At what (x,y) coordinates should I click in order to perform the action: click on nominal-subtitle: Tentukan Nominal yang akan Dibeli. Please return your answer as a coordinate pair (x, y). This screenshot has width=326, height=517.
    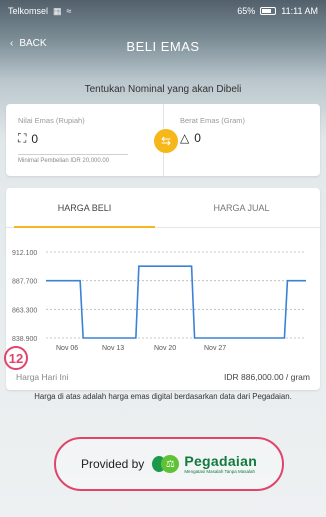
    Looking at the image, I should click on (163, 89).